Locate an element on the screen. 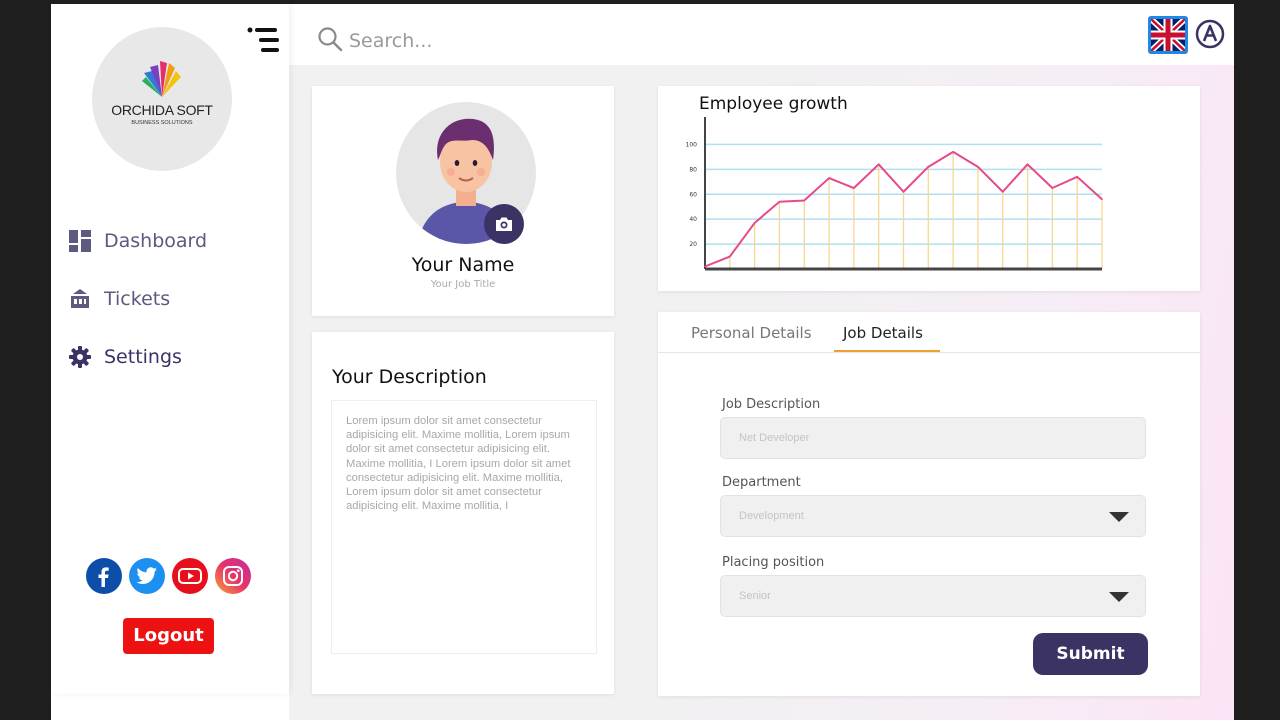  y-tick-label: 100 is located at coordinates (692, 144).